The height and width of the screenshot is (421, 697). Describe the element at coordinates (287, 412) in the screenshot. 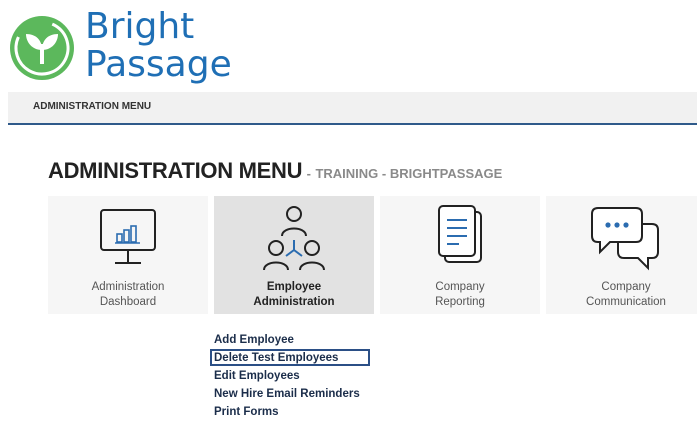

I see `submenu-print-forms: Print Forms` at that location.